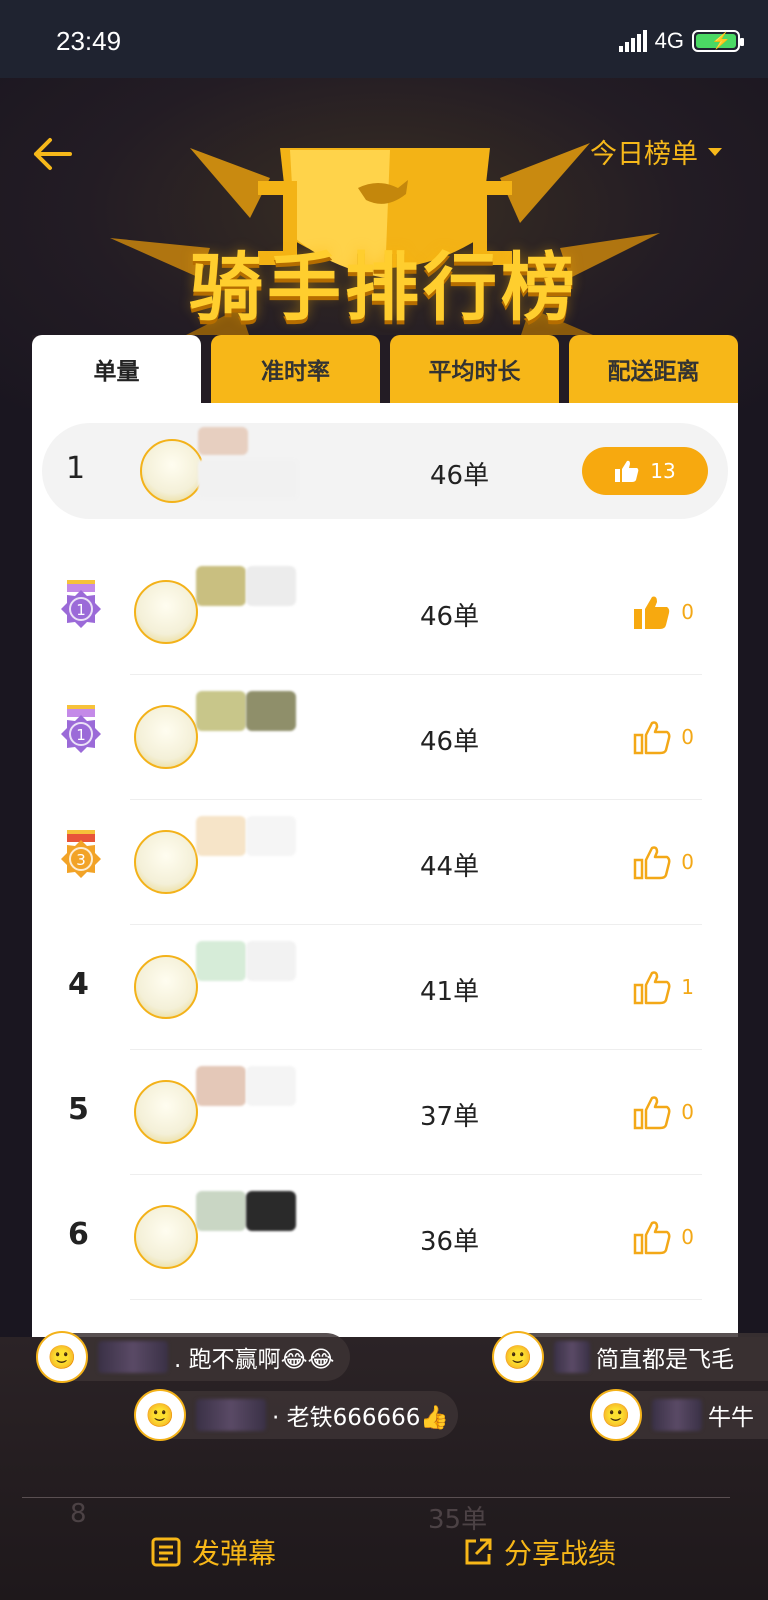  Describe the element at coordinates (632, 41) in the screenshot. I see `signal-icon` at that location.